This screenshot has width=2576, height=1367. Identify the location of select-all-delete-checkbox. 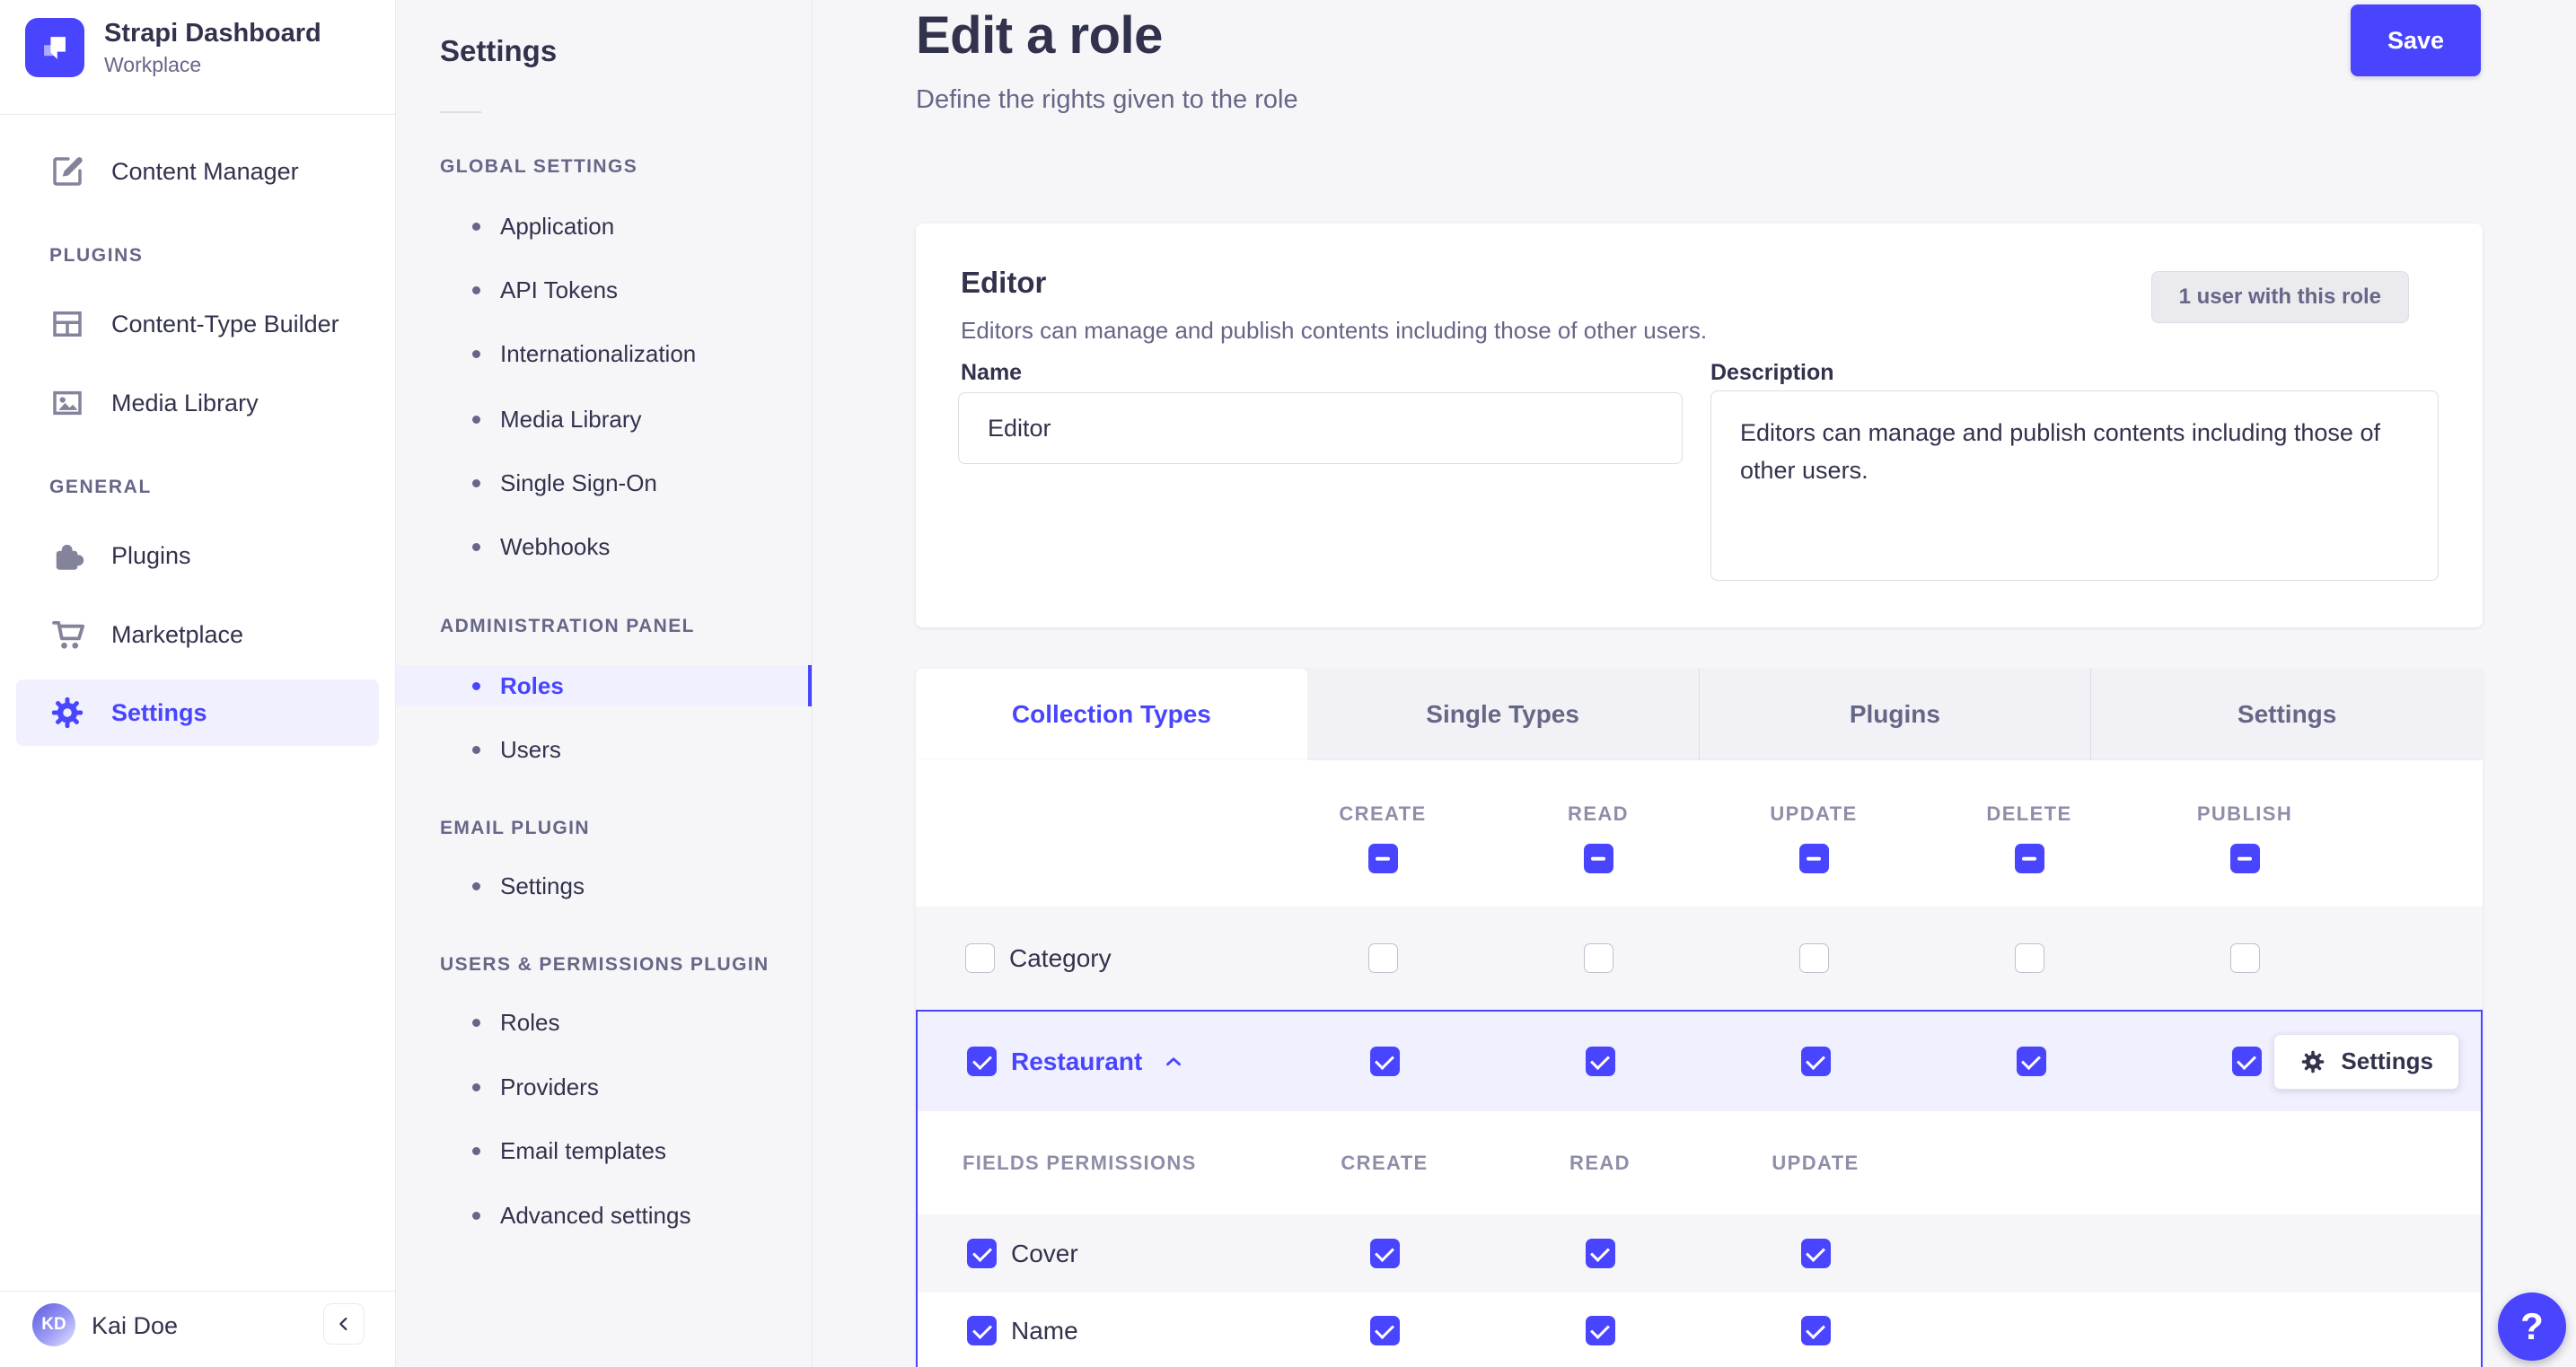
(2029, 858).